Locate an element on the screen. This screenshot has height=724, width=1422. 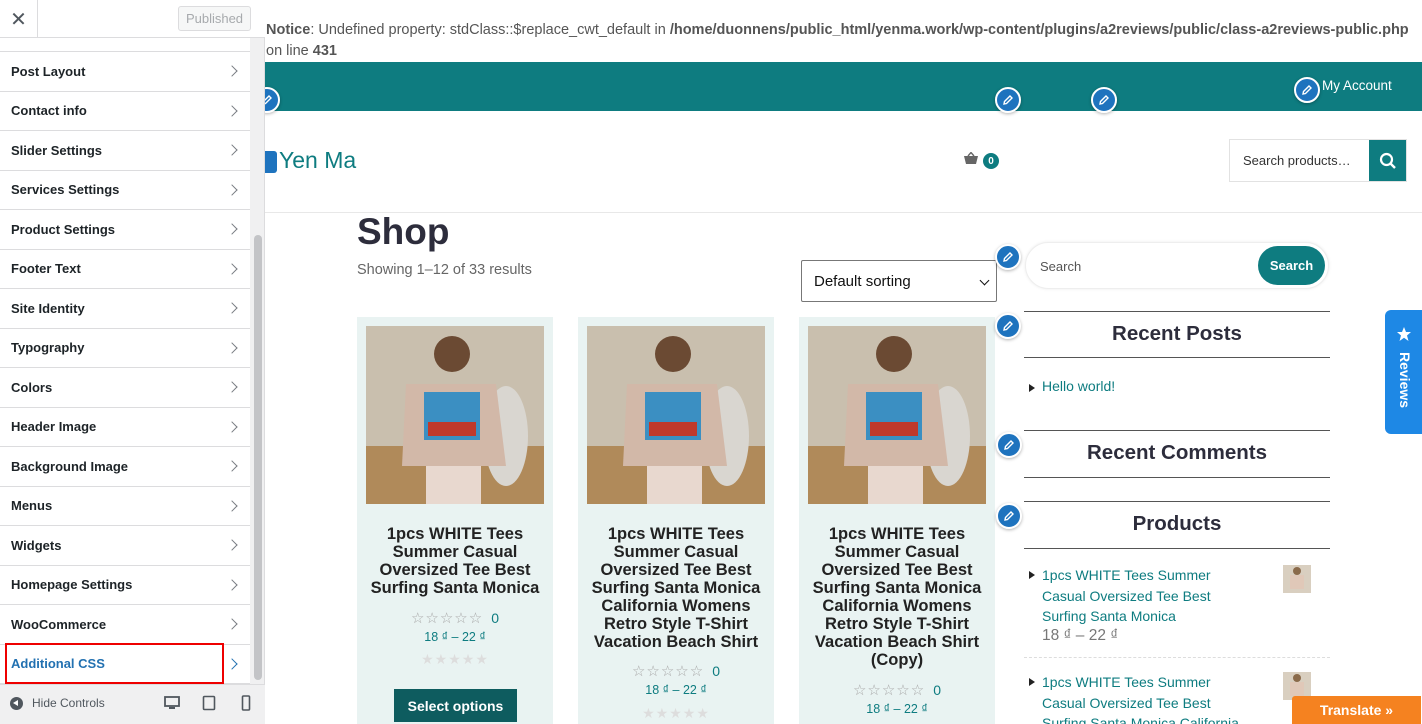
list-item: Hello world! is located at coordinates (1072, 386).